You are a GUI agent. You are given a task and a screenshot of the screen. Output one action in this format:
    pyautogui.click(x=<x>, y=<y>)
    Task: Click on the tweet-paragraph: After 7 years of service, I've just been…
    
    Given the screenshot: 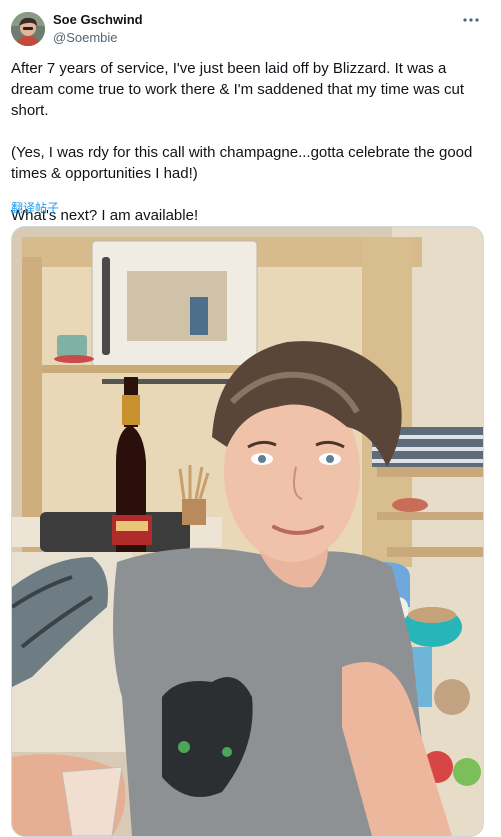 What is the action you would take?
    pyautogui.click(x=238, y=89)
    